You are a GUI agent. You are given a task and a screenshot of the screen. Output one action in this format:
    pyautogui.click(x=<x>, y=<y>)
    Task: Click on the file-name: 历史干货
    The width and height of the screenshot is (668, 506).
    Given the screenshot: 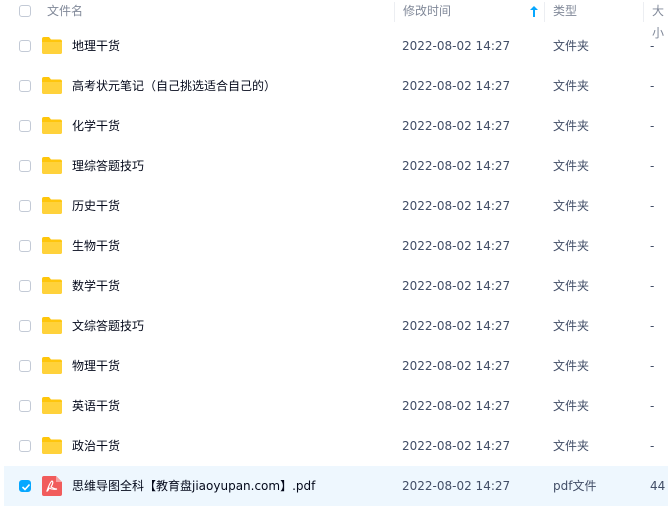 What is the action you would take?
    pyautogui.click(x=96, y=206)
    